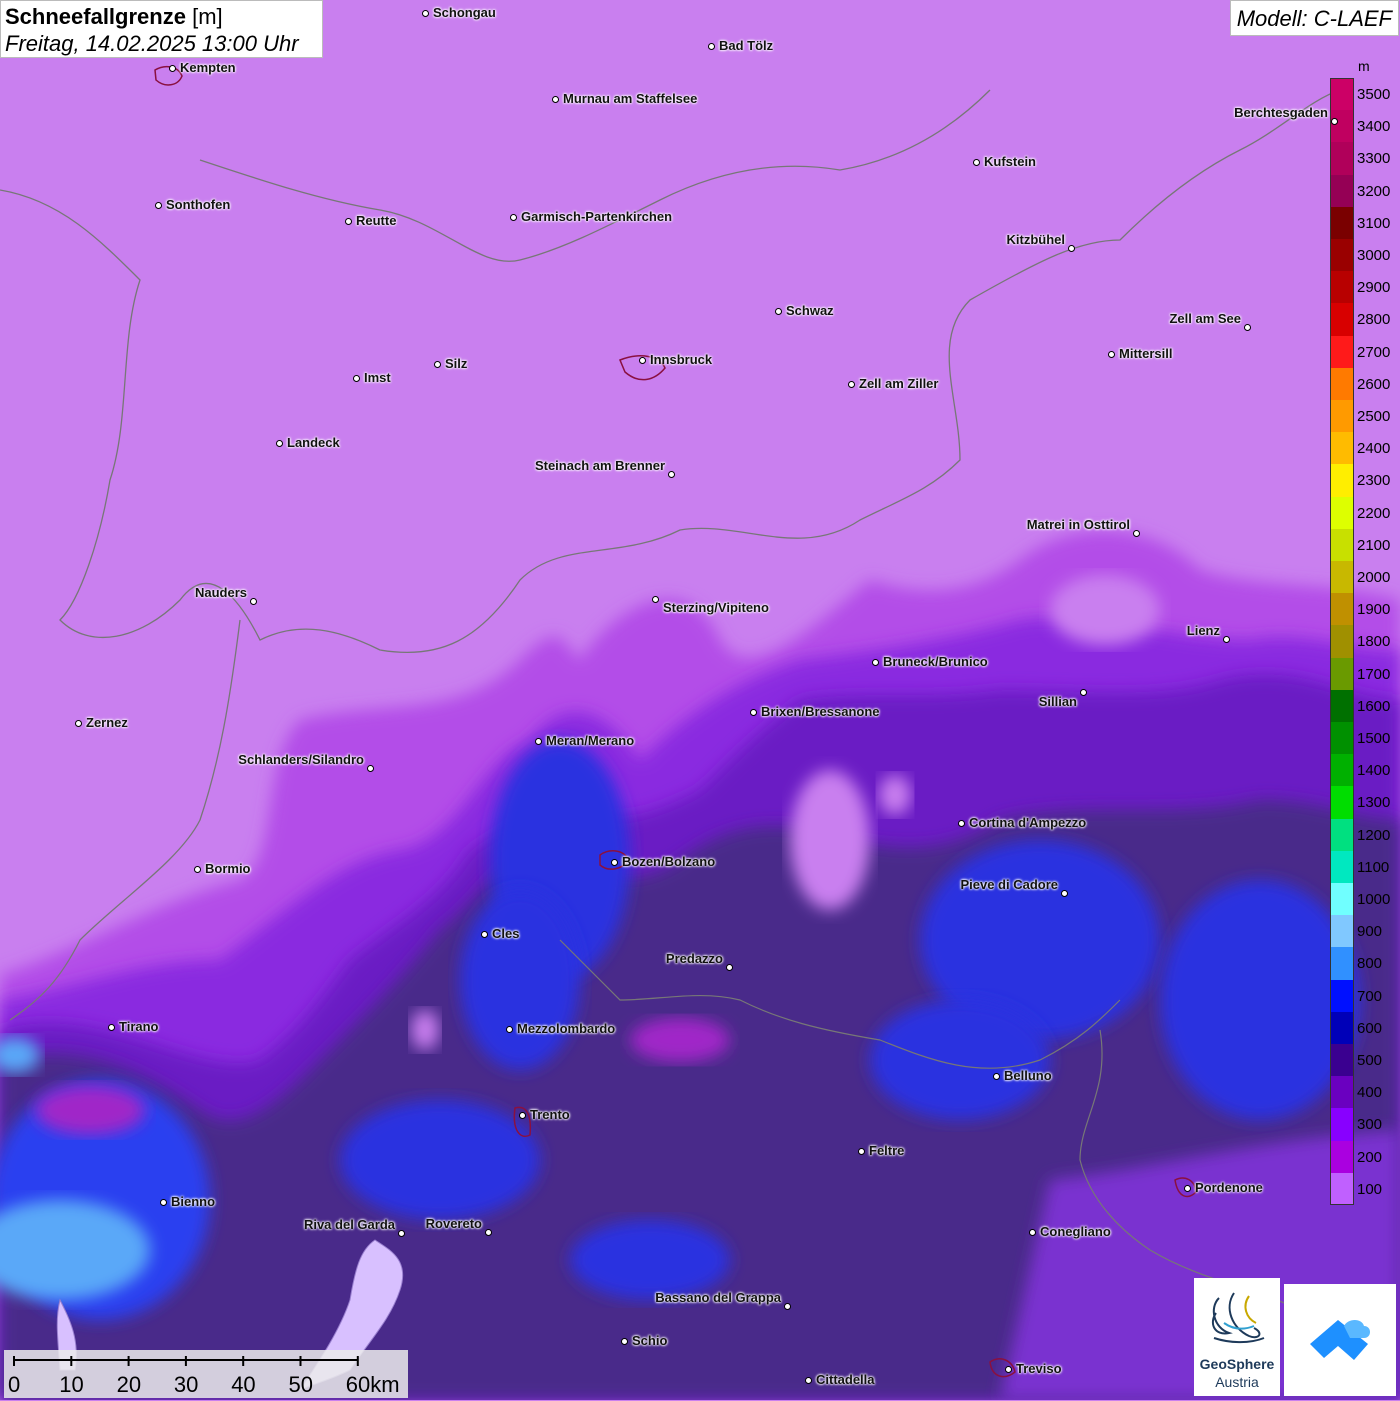 The image size is (1400, 1401). What do you see at coordinates (1039, 1368) in the screenshot?
I see `city-label: Treviso` at bounding box center [1039, 1368].